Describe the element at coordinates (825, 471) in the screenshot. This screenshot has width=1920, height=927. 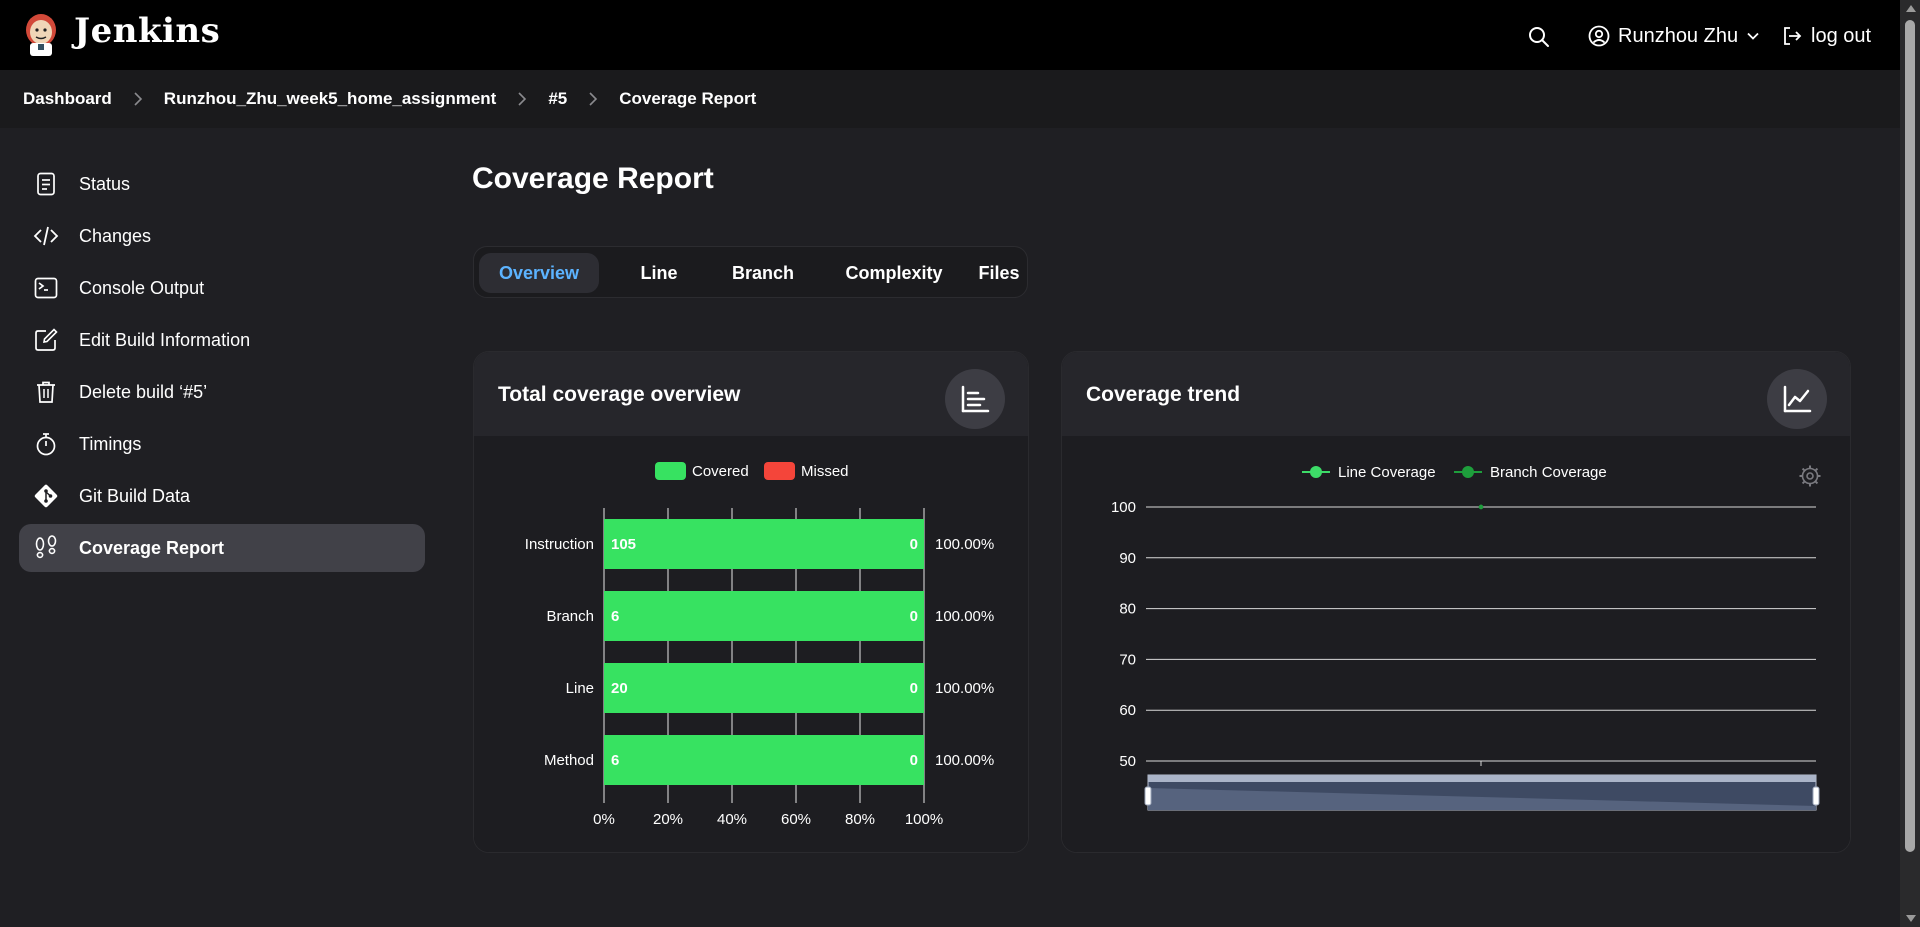
I see `legend-label-missed: Missed` at that location.